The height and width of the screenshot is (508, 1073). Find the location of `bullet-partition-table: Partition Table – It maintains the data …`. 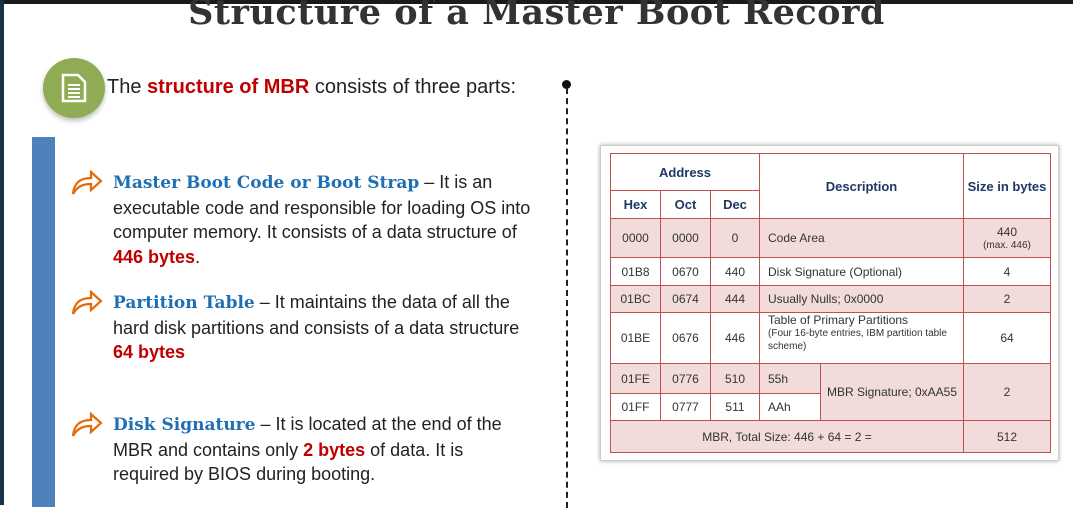

bullet-partition-table: Partition Table – It maintains the data … is located at coordinates (323, 327).